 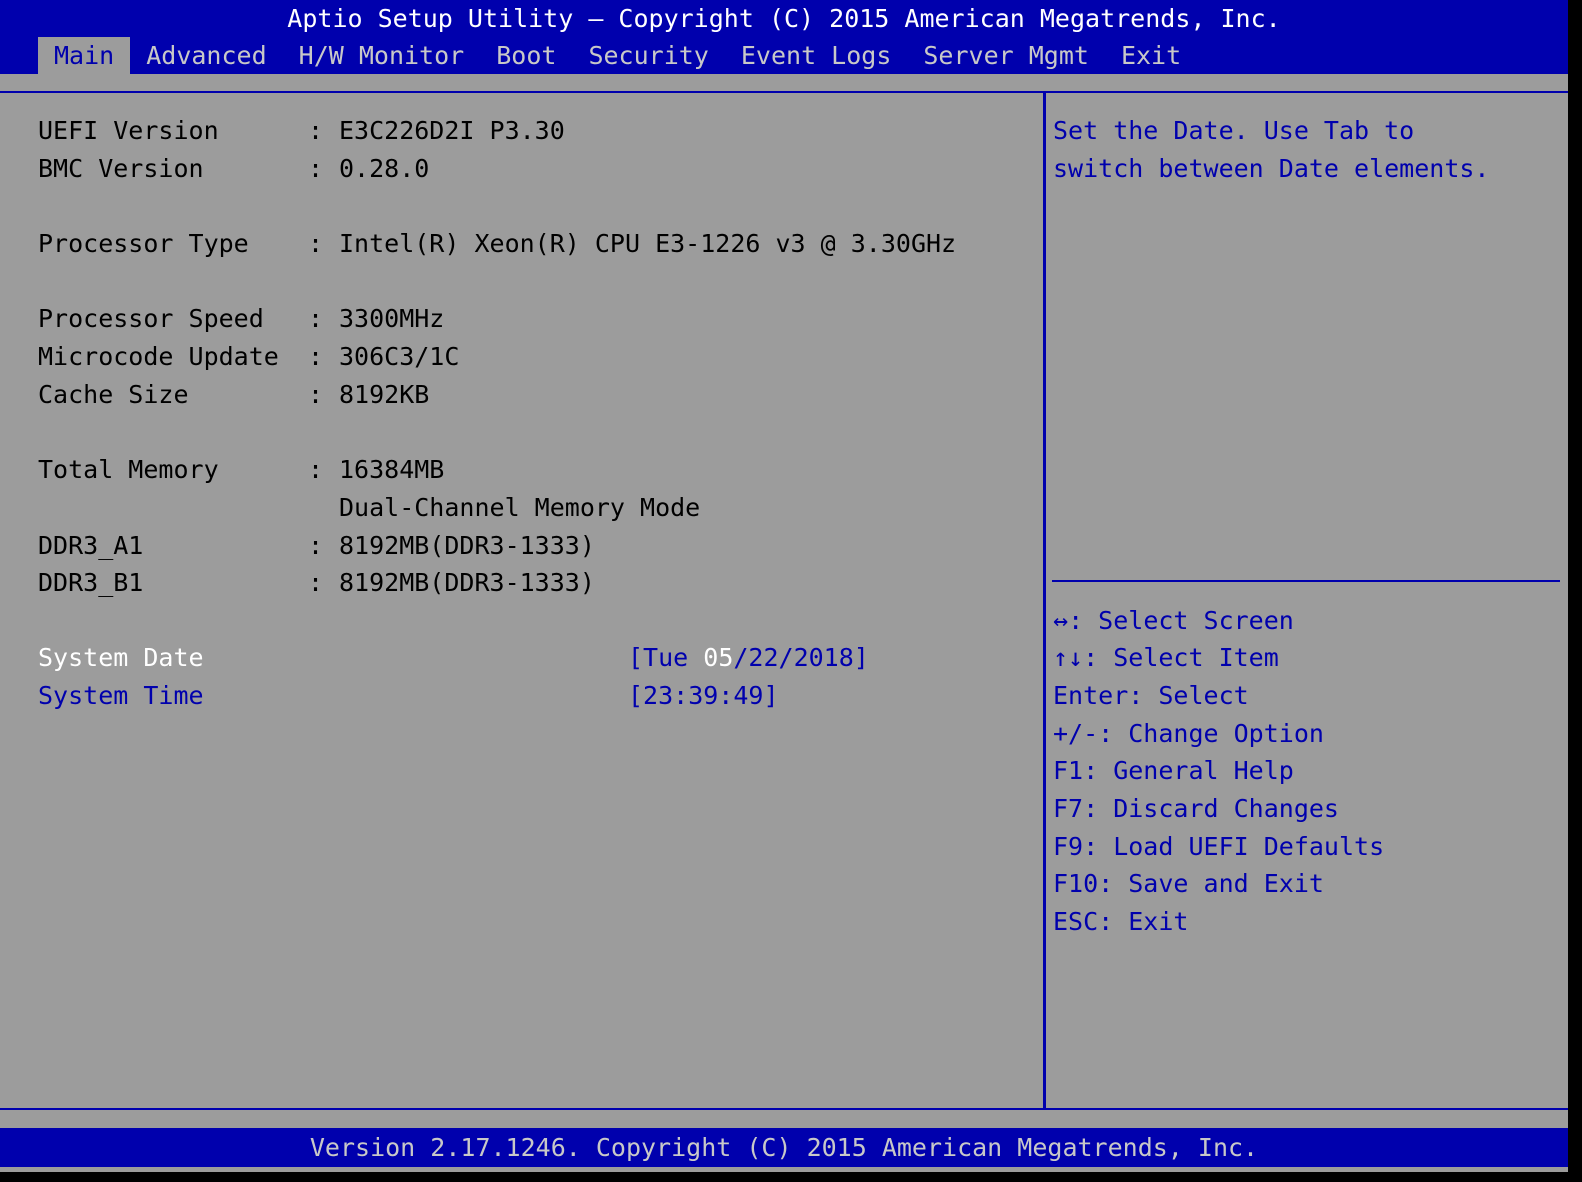 What do you see at coordinates (666, 657) in the screenshot?
I see `system-date-prefix: [Tue` at bounding box center [666, 657].